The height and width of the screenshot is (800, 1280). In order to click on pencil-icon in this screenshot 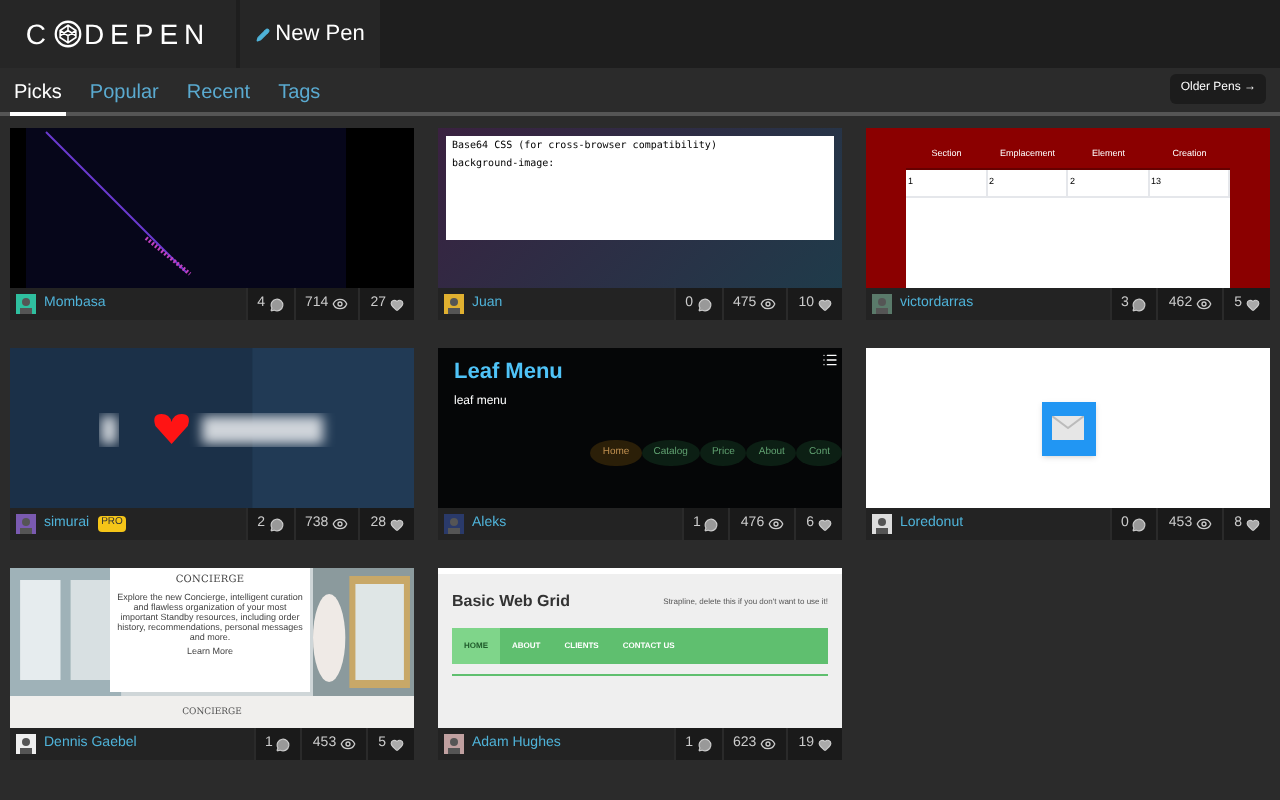, I will do `click(262, 34)`.